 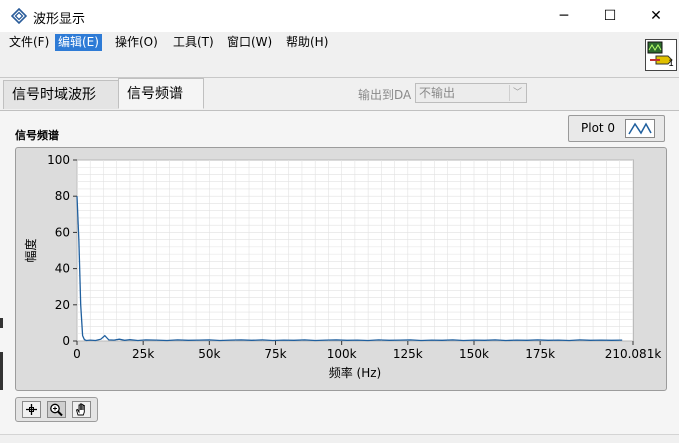 I want to click on x-tick-label: 25k, so click(x=143, y=354).